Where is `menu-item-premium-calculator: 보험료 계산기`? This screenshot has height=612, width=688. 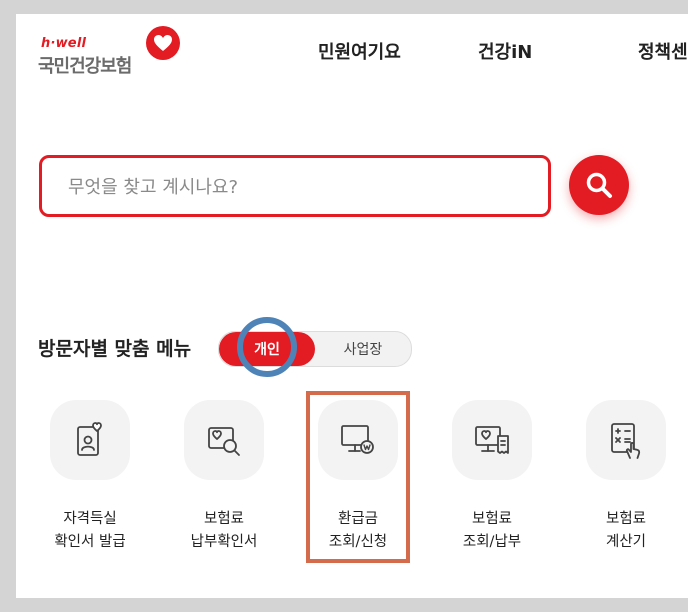 menu-item-premium-calculator: 보험료 계산기 is located at coordinates (626, 475).